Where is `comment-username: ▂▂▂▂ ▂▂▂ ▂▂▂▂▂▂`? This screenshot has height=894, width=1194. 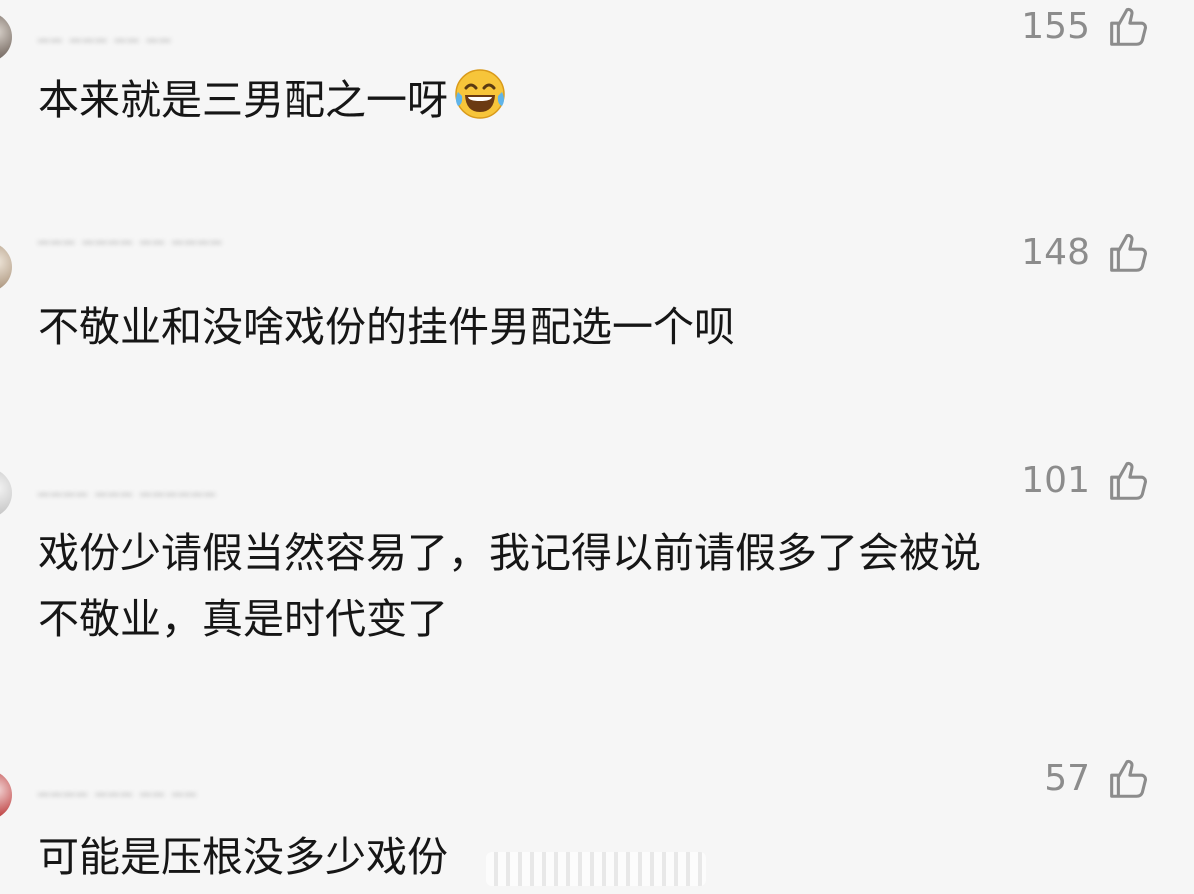
comment-username: ▂▂▂▂ ▂▂▂ ▂▂▂▂▂▂ is located at coordinates (127, 489).